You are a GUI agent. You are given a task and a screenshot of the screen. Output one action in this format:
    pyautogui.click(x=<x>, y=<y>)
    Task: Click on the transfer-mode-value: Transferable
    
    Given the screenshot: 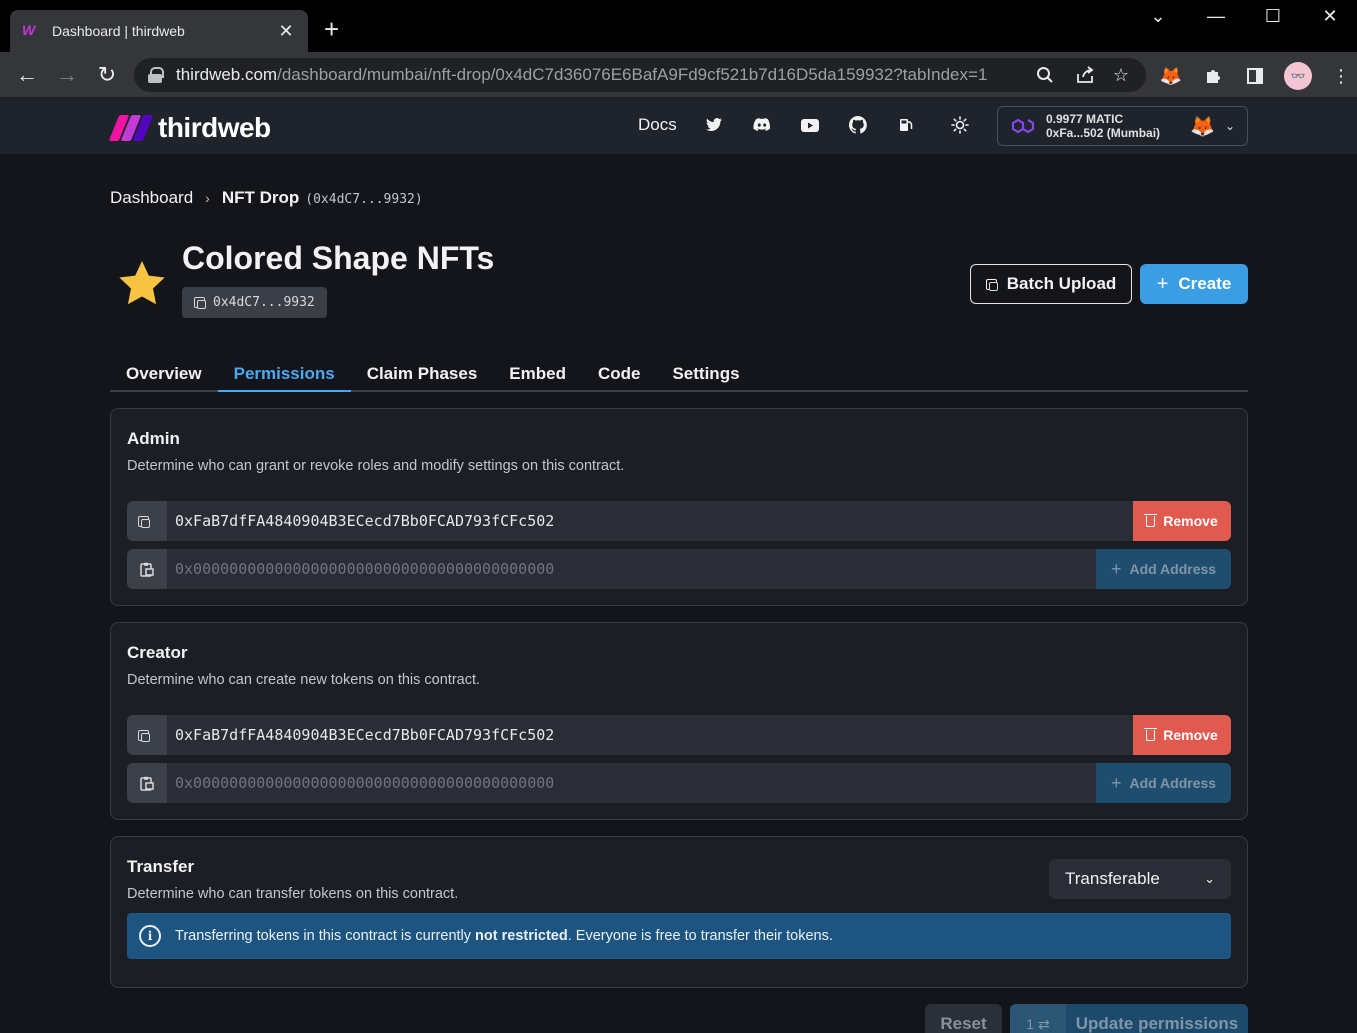 What is the action you would take?
    pyautogui.click(x=1112, y=878)
    